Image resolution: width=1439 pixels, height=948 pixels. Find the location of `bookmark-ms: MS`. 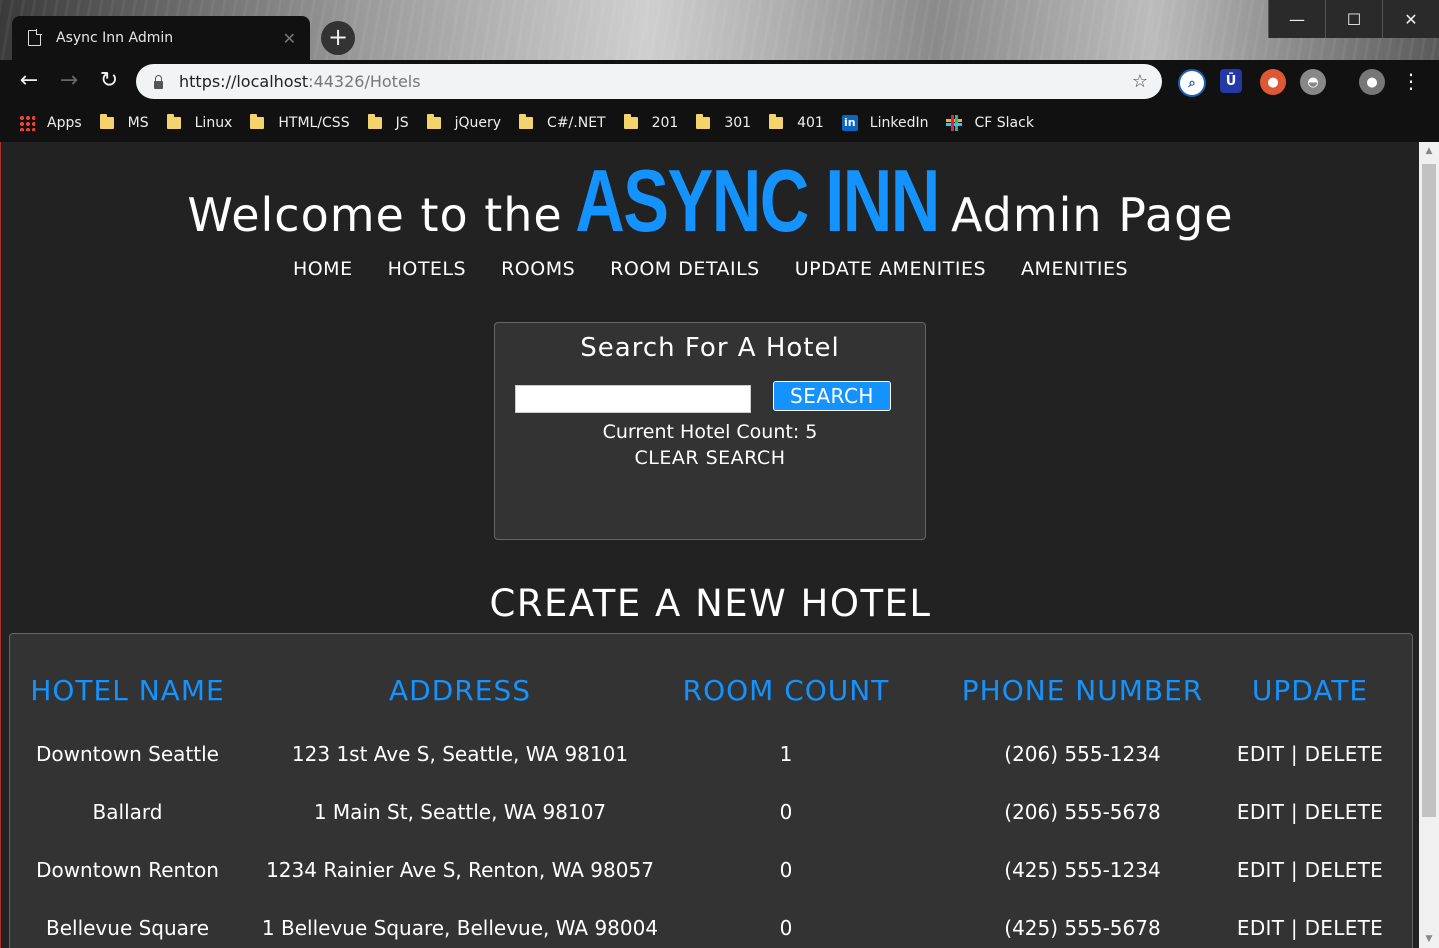

bookmark-ms: MS is located at coordinates (124, 122).